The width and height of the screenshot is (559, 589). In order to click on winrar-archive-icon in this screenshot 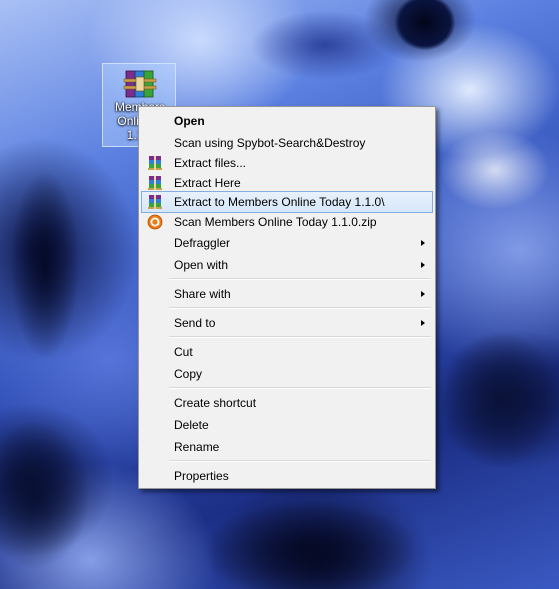, I will do `click(140, 84)`.